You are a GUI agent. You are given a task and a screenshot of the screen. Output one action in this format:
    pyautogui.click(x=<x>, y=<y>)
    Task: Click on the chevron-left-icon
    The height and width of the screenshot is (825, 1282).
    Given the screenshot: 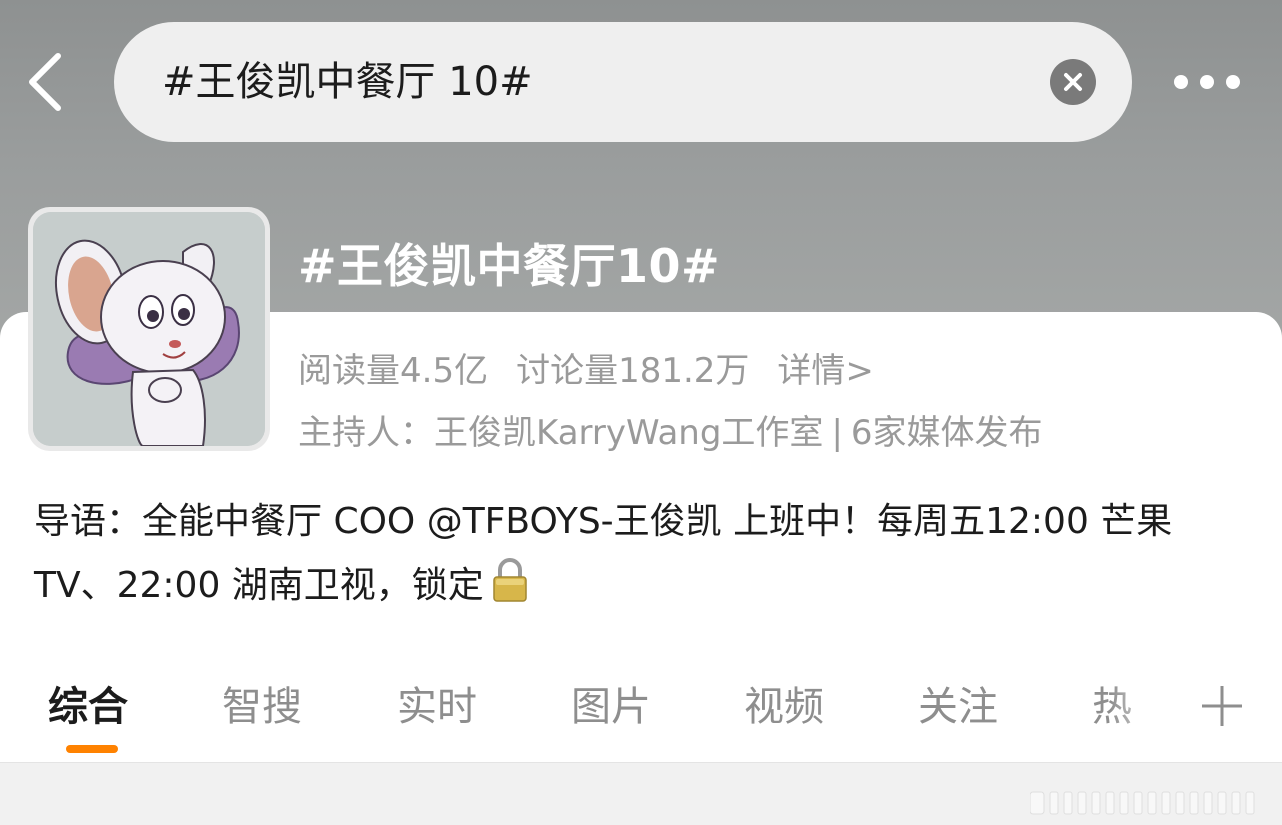 What is the action you would take?
    pyautogui.click(x=45, y=82)
    